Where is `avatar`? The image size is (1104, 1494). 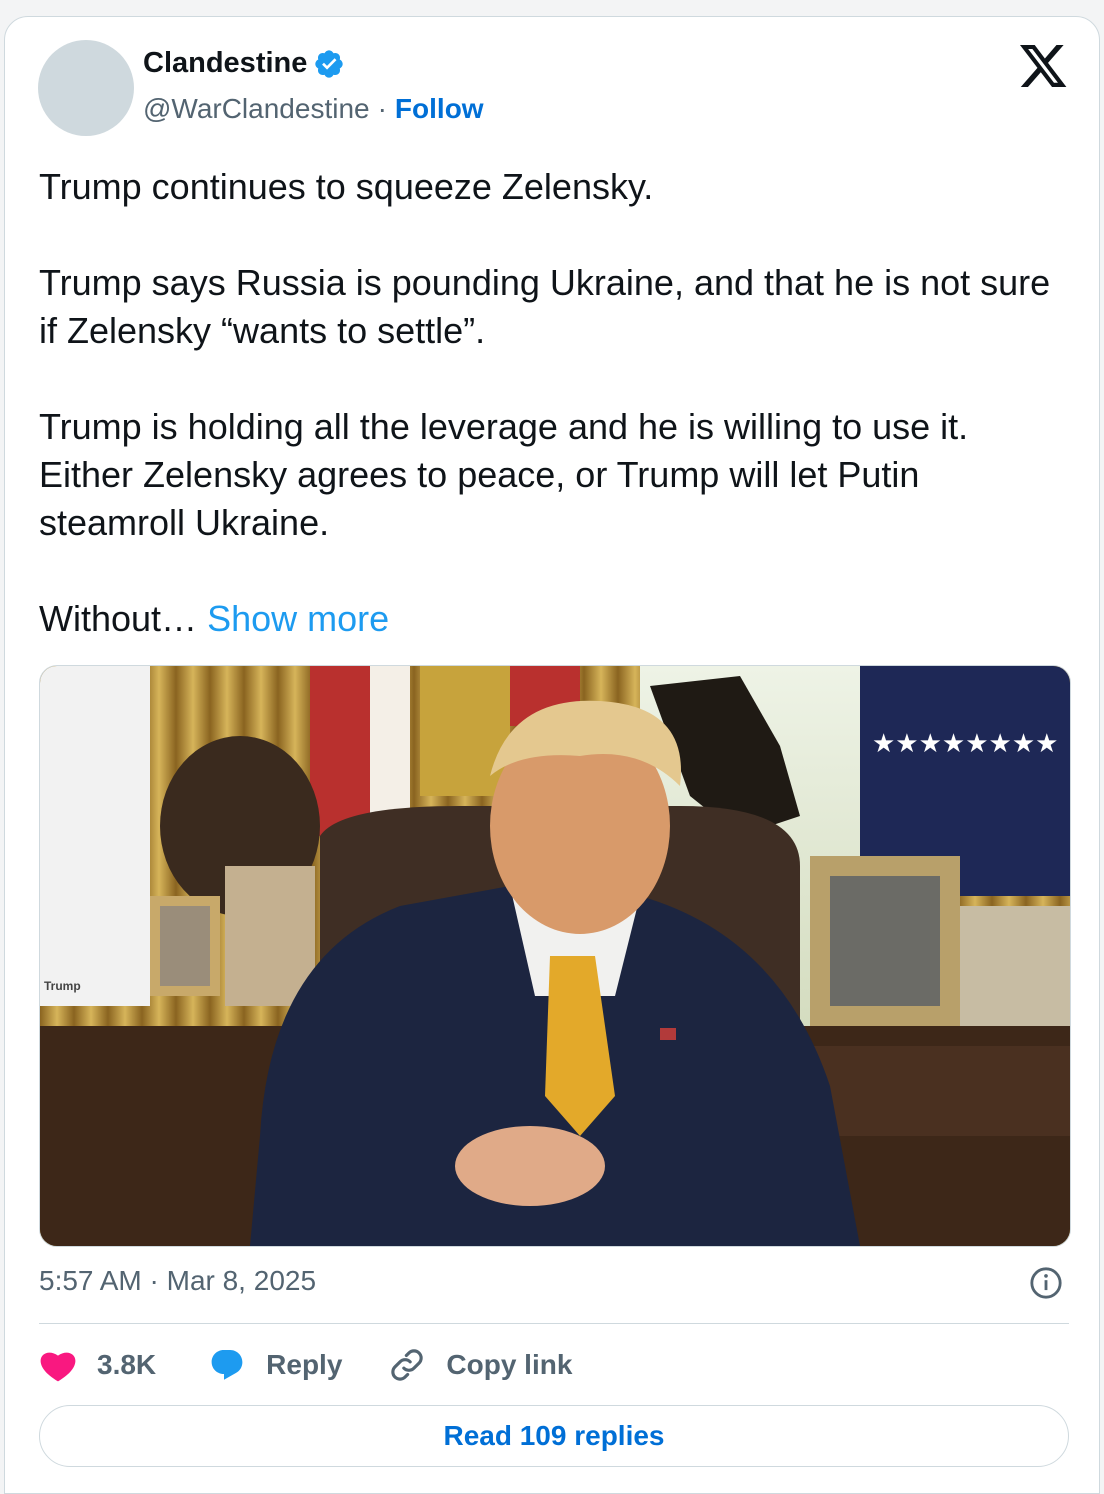 avatar is located at coordinates (86, 88).